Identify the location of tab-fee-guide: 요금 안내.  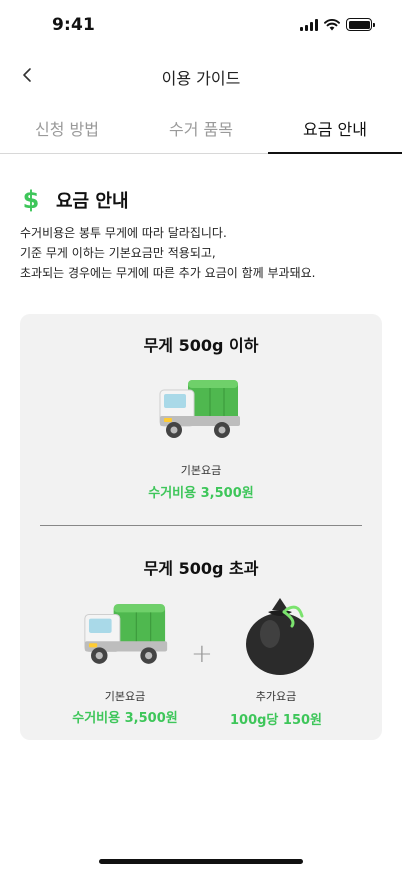
(335, 129).